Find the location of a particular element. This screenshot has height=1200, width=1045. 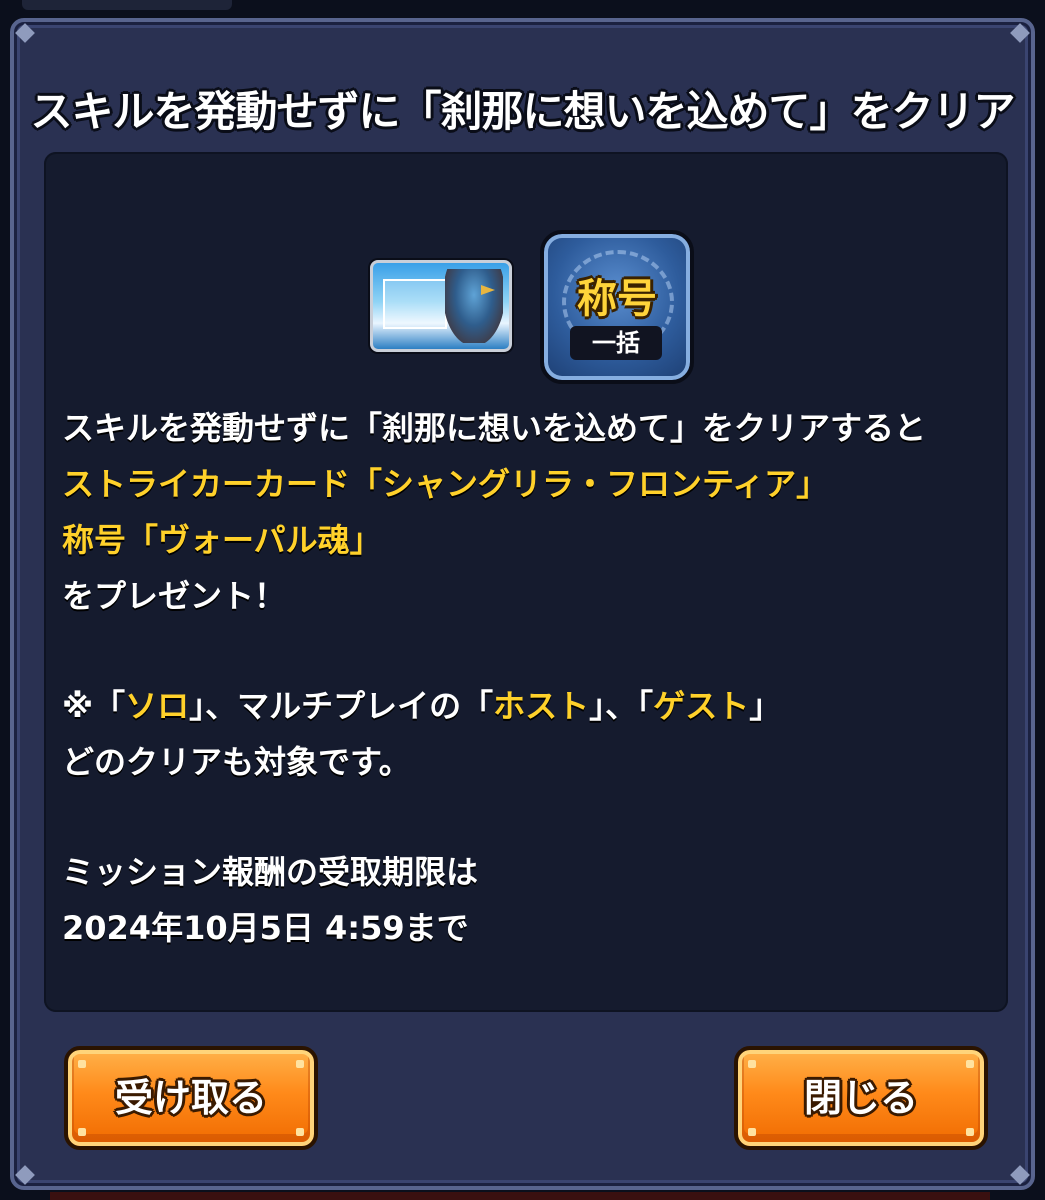

background-top-edge is located at coordinates (127, 5).